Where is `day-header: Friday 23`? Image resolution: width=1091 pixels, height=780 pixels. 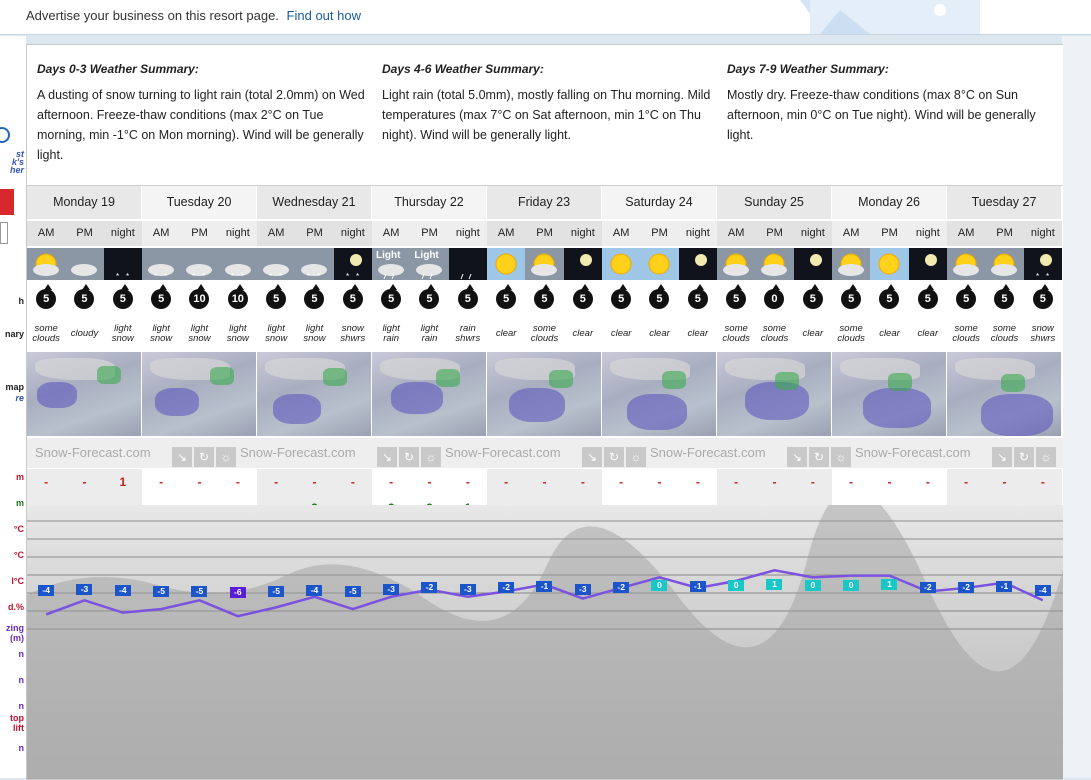 day-header: Friday 23 is located at coordinates (544, 202).